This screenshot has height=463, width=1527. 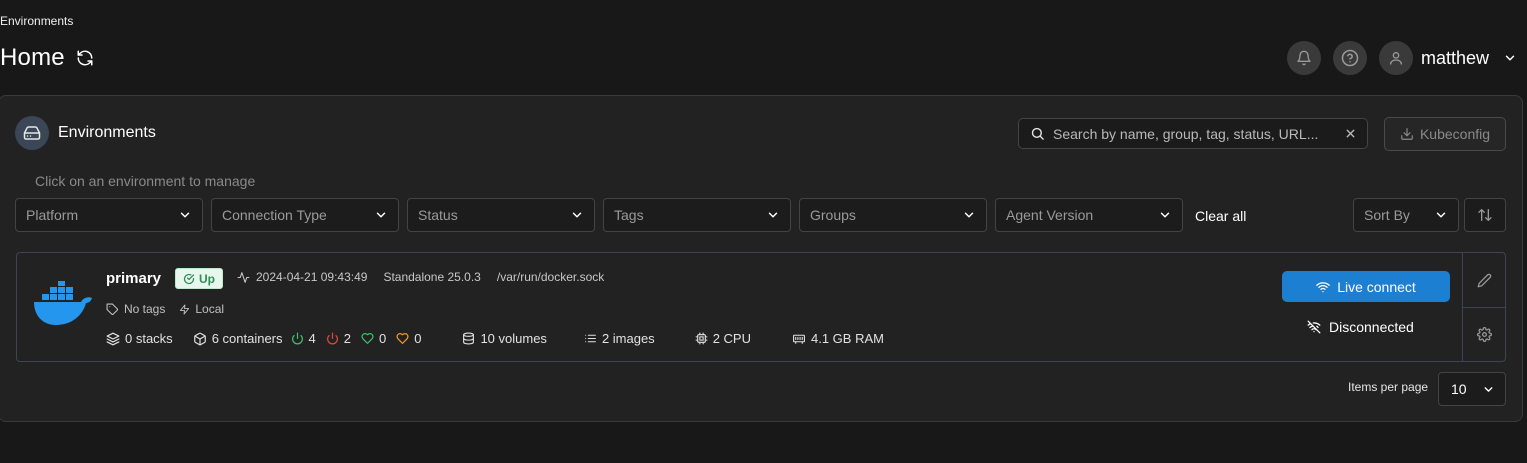 I want to click on filter-label: Status, so click(x=438, y=215).